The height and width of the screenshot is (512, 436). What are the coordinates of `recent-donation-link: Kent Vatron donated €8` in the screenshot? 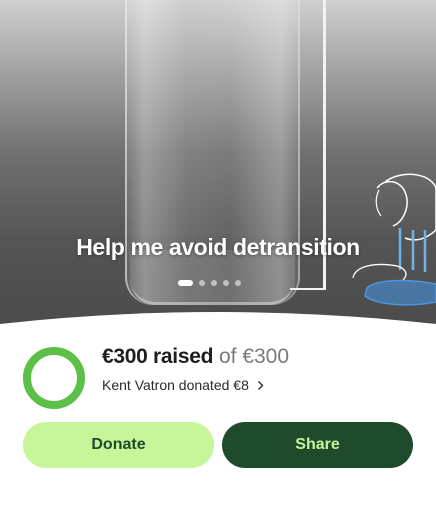 It's located at (184, 385).